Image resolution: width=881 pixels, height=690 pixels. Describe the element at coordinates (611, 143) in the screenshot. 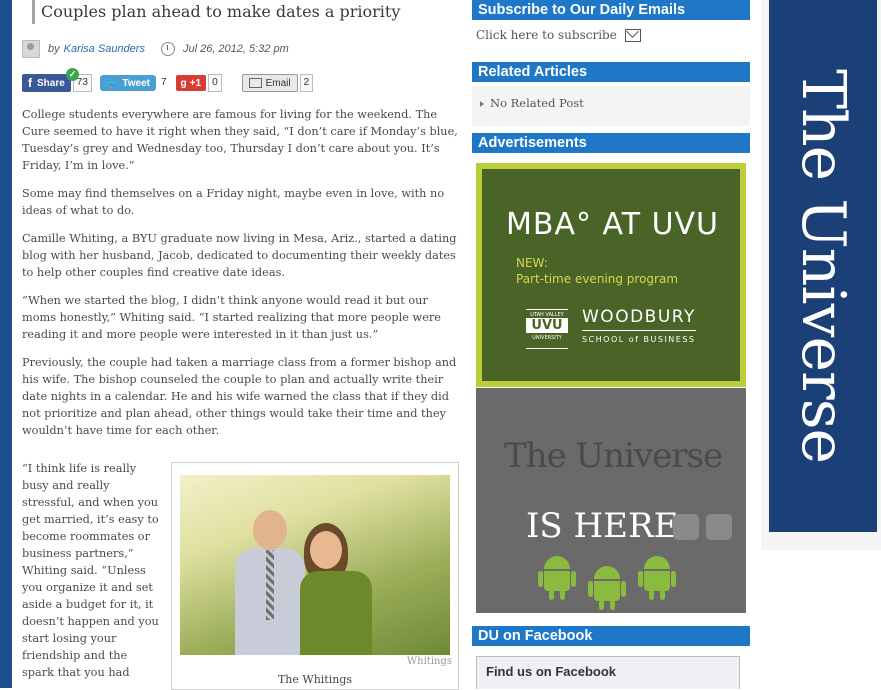

I see `advertisements-heading: Advertisements` at that location.